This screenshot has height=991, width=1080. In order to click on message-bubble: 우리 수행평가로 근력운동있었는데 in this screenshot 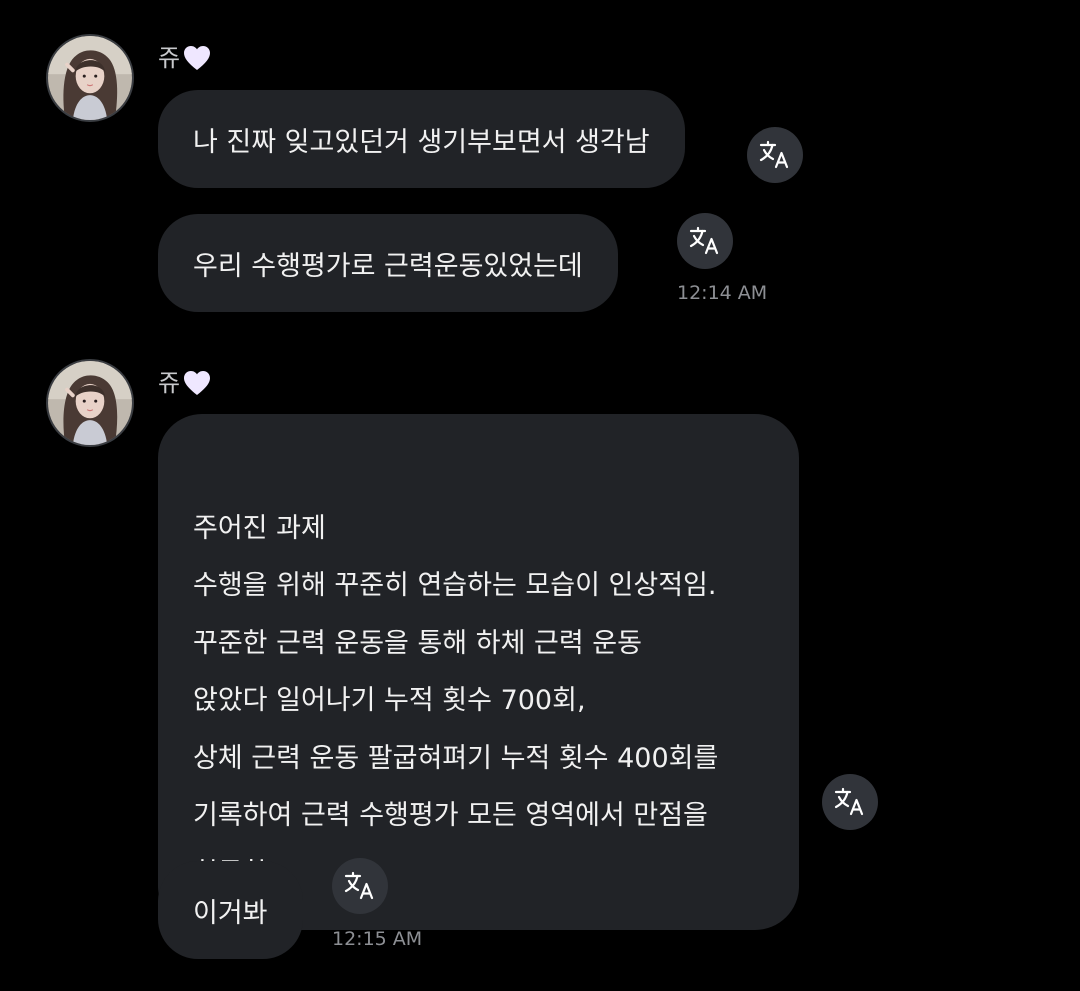, I will do `click(388, 263)`.